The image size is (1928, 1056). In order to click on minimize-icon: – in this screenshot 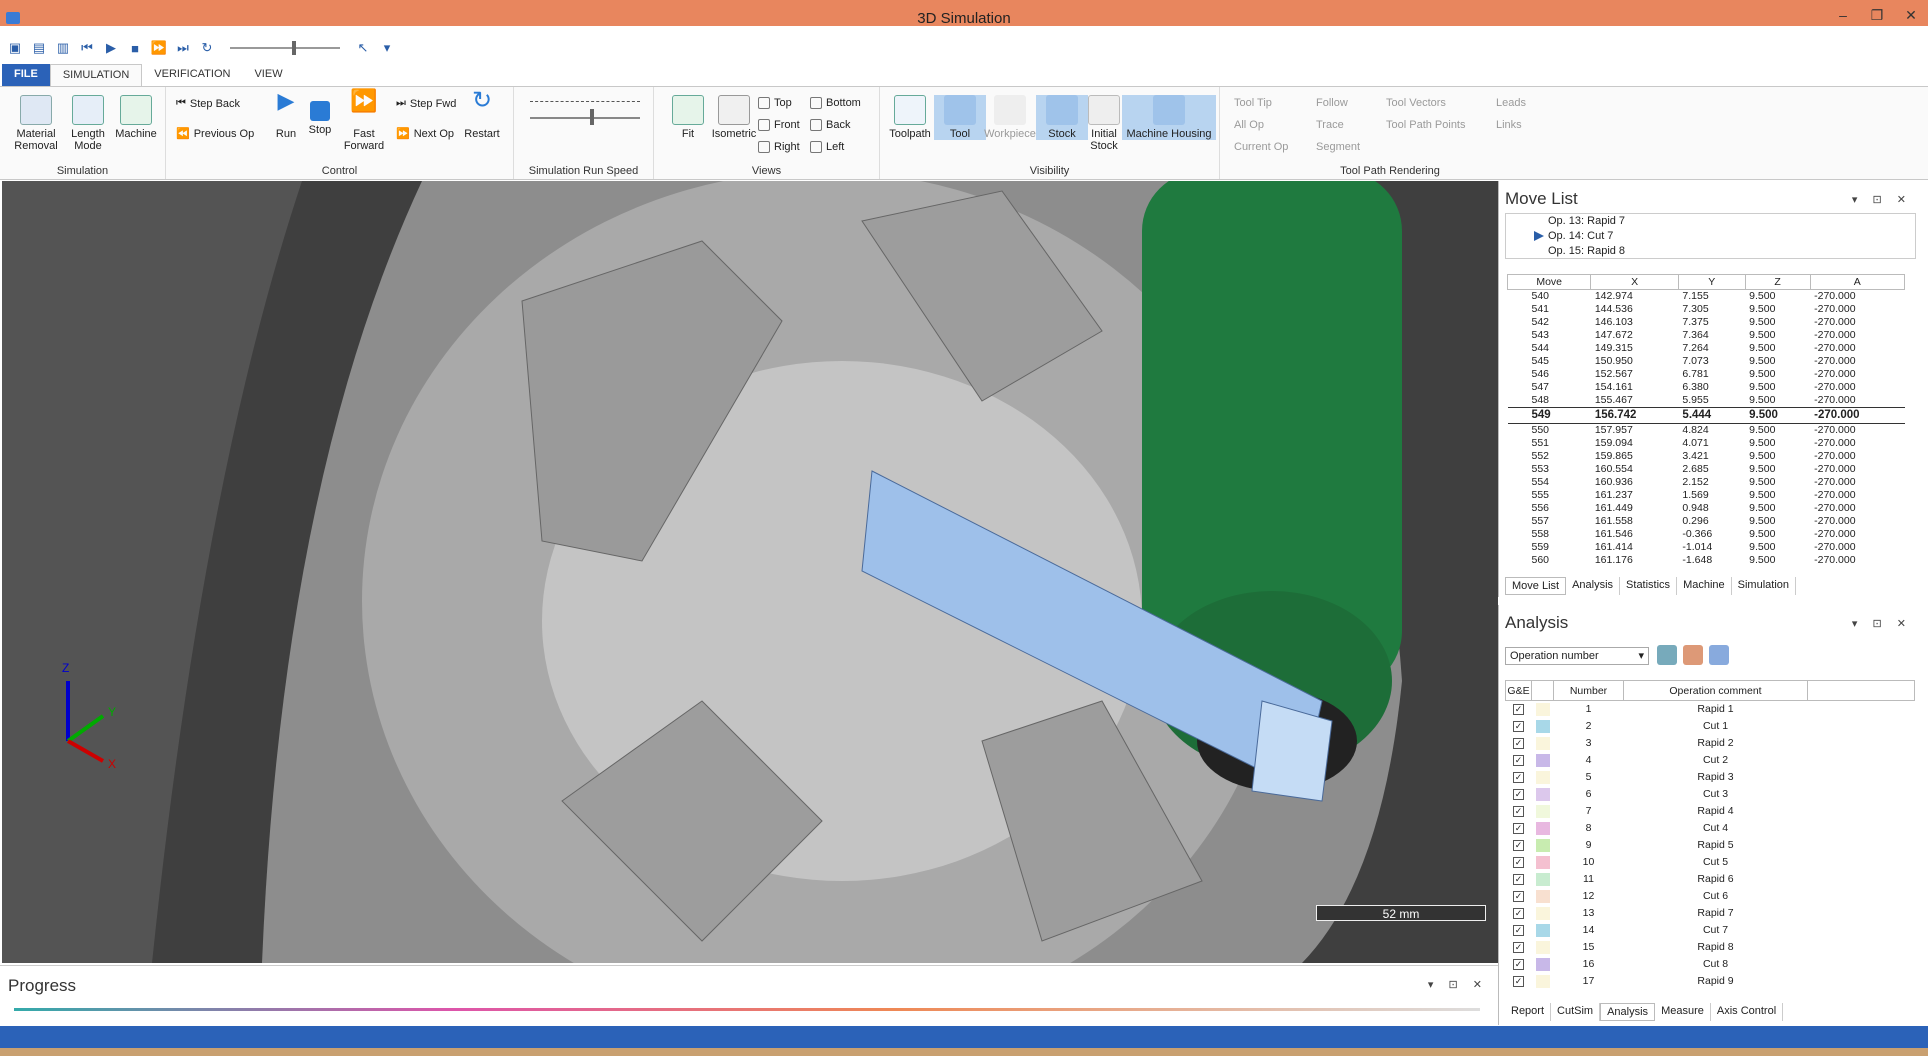, I will do `click(1843, 19)`.